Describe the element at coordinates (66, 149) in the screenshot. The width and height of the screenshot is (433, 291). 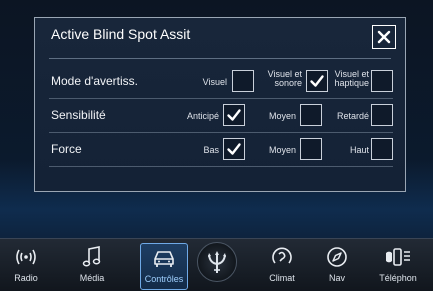
I see `row-label: Force` at that location.